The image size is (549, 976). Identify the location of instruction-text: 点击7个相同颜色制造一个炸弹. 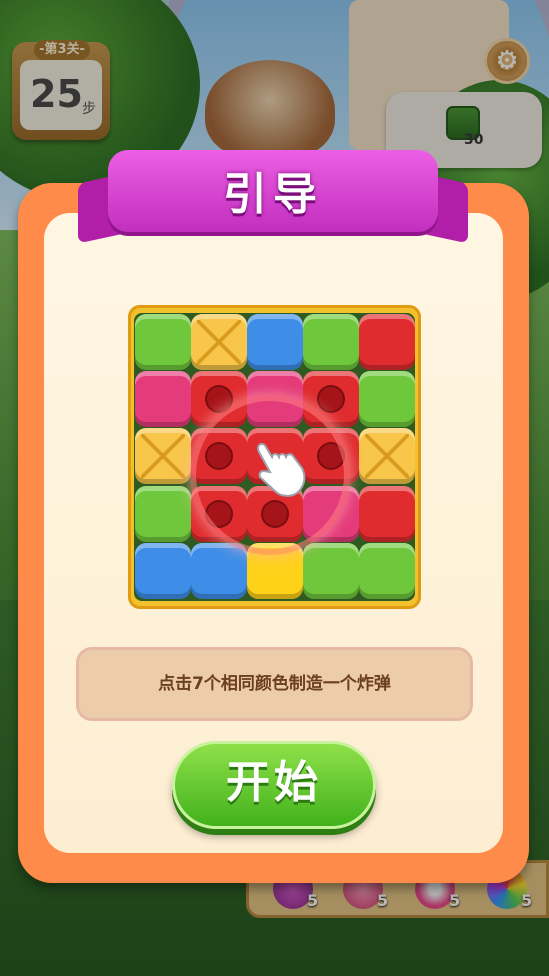
(274, 684).